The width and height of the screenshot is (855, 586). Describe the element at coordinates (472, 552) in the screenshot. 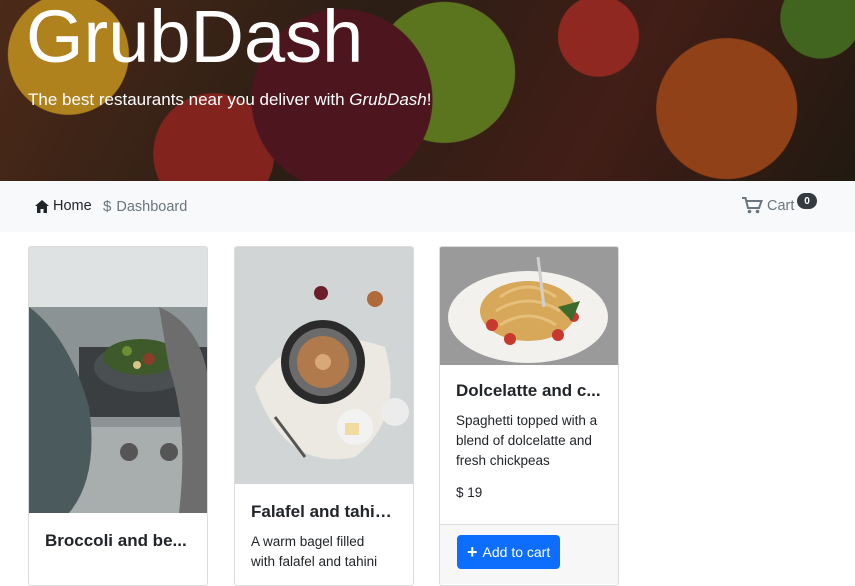

I see `plus-icon: +` at that location.